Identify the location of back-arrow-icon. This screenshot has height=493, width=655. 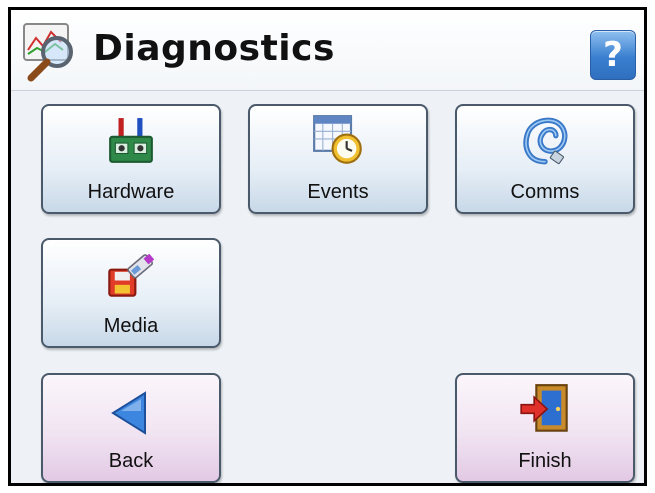
(128, 413).